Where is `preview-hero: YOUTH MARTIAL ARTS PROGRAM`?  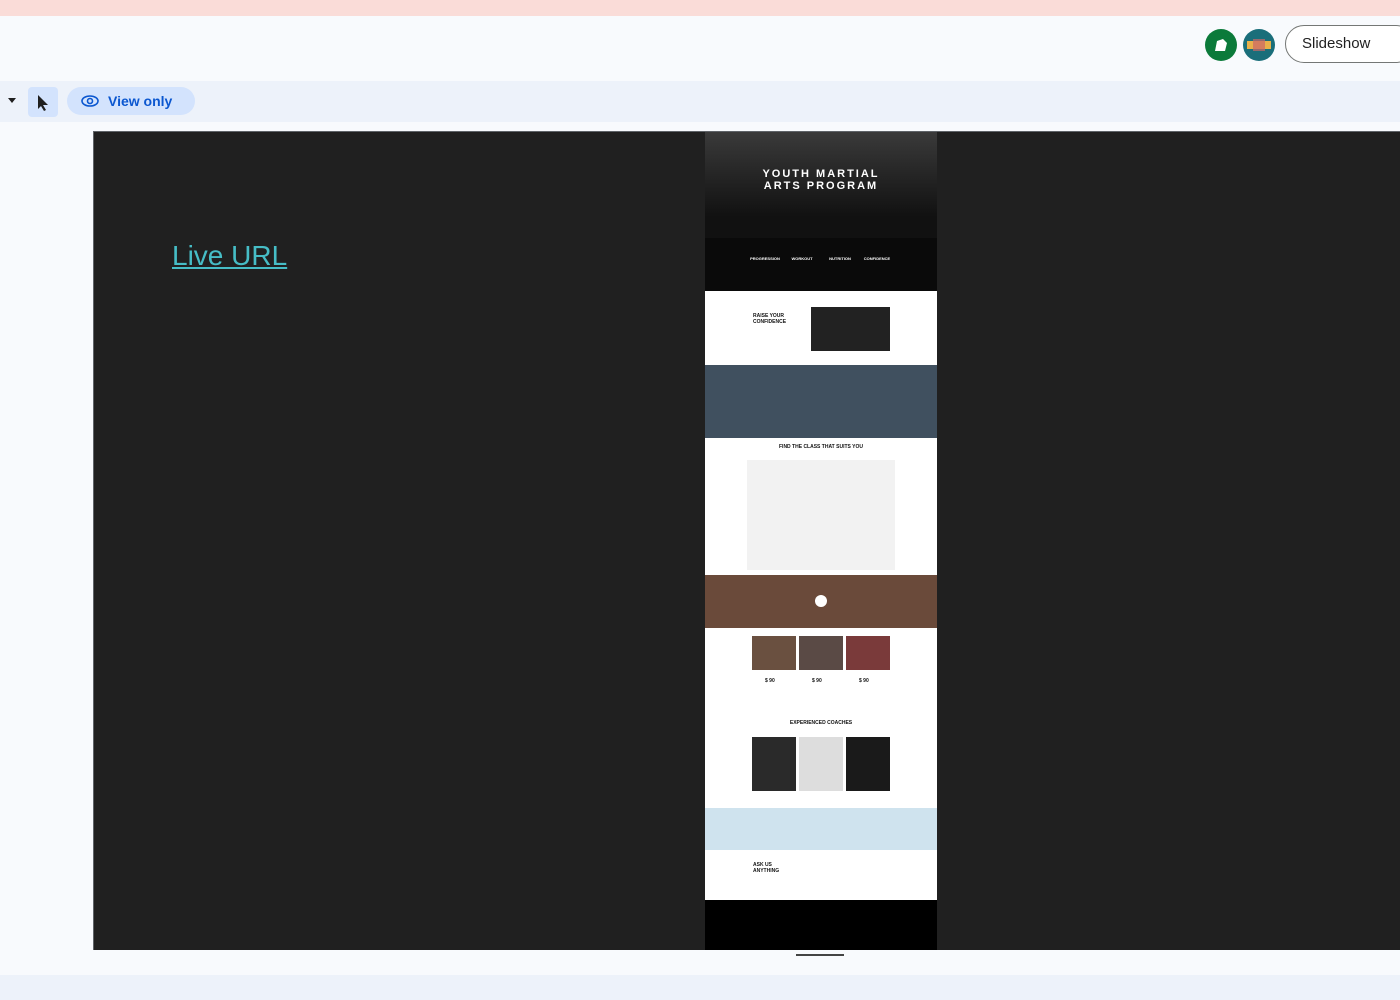 preview-hero: YOUTH MARTIAL ARTS PROGRAM is located at coordinates (821, 185).